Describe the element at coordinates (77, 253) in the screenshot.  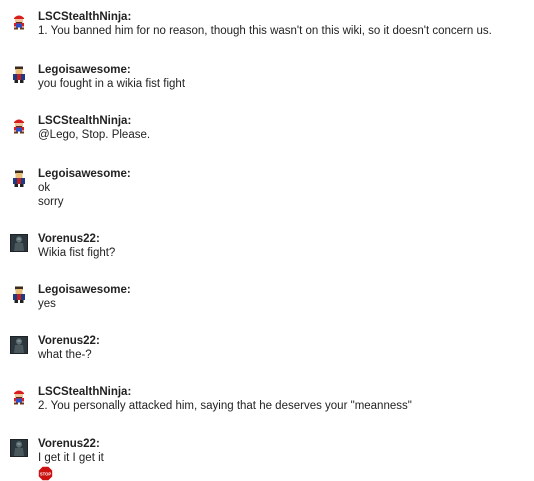
I see `message-text: Wikia fist fight?` at that location.